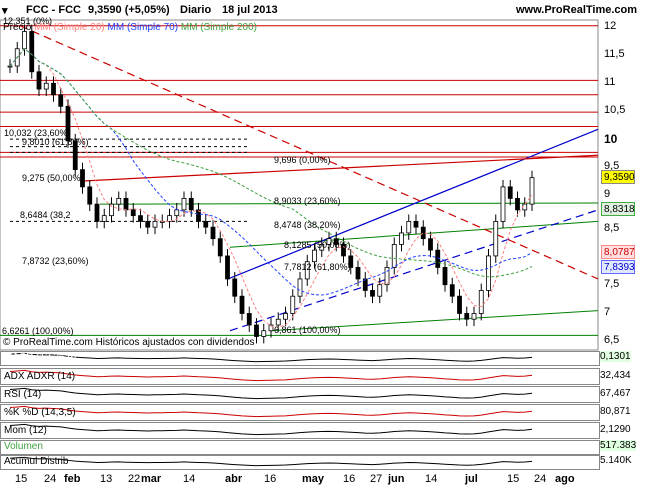  I want to click on y-tick: 10,5, so click(615, 110).